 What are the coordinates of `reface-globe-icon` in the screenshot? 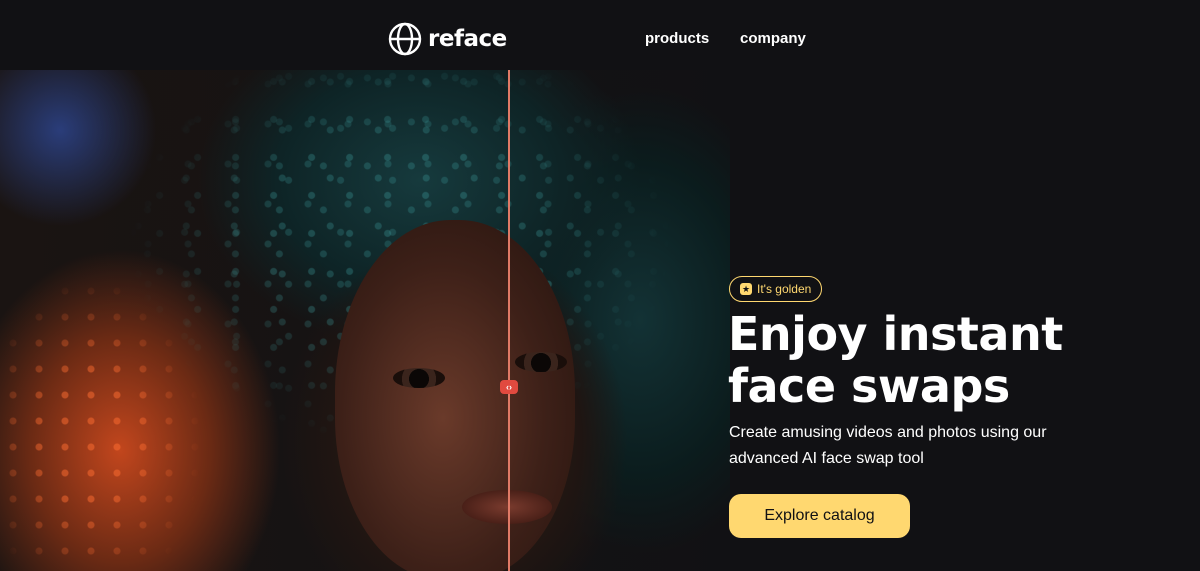 It's located at (405, 39).